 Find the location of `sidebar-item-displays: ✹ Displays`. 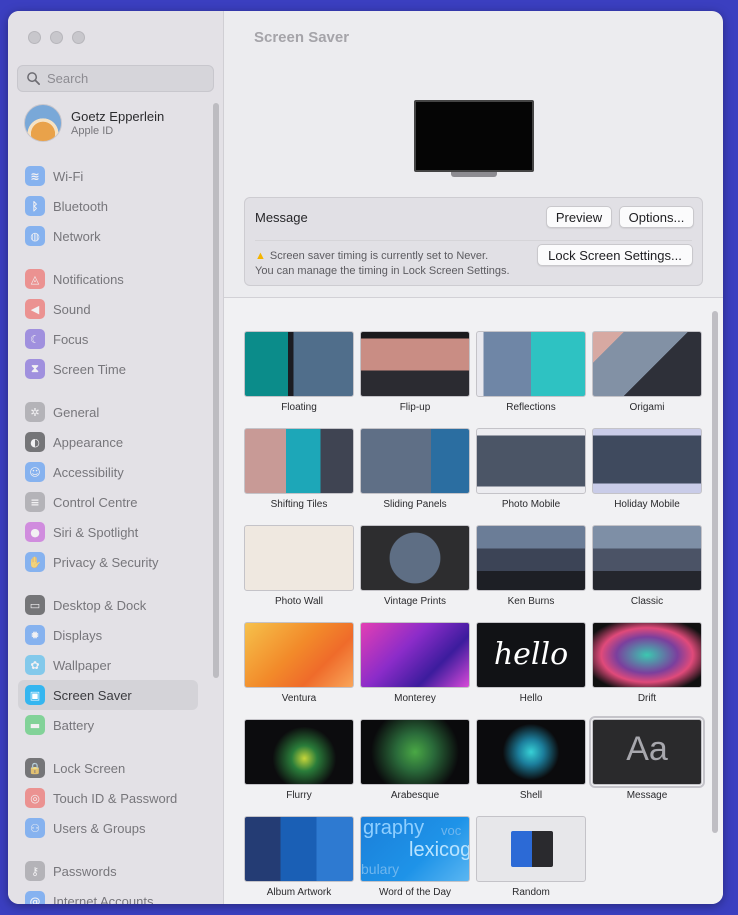

sidebar-item-displays: ✹ Displays is located at coordinates (108, 635).